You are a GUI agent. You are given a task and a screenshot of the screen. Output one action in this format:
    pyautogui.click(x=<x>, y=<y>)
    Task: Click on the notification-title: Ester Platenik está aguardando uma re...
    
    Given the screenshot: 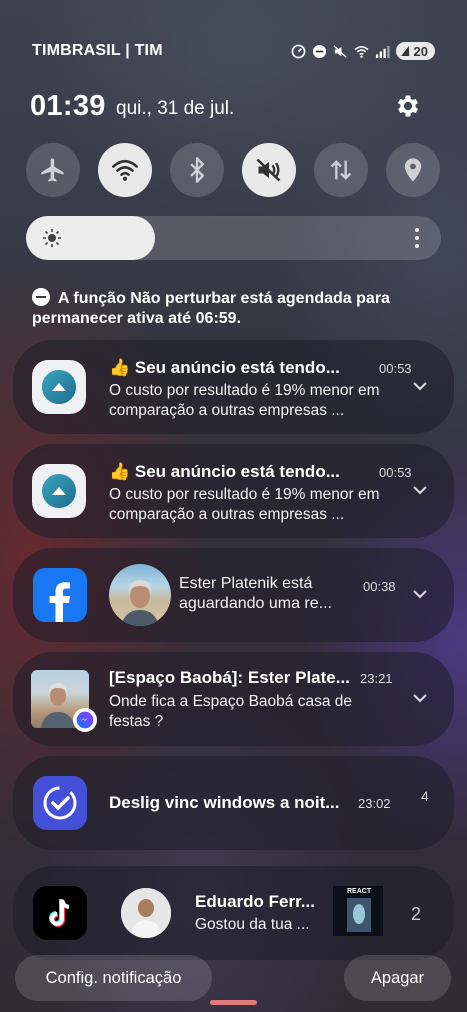 What is the action you would take?
    pyautogui.click(x=255, y=593)
    